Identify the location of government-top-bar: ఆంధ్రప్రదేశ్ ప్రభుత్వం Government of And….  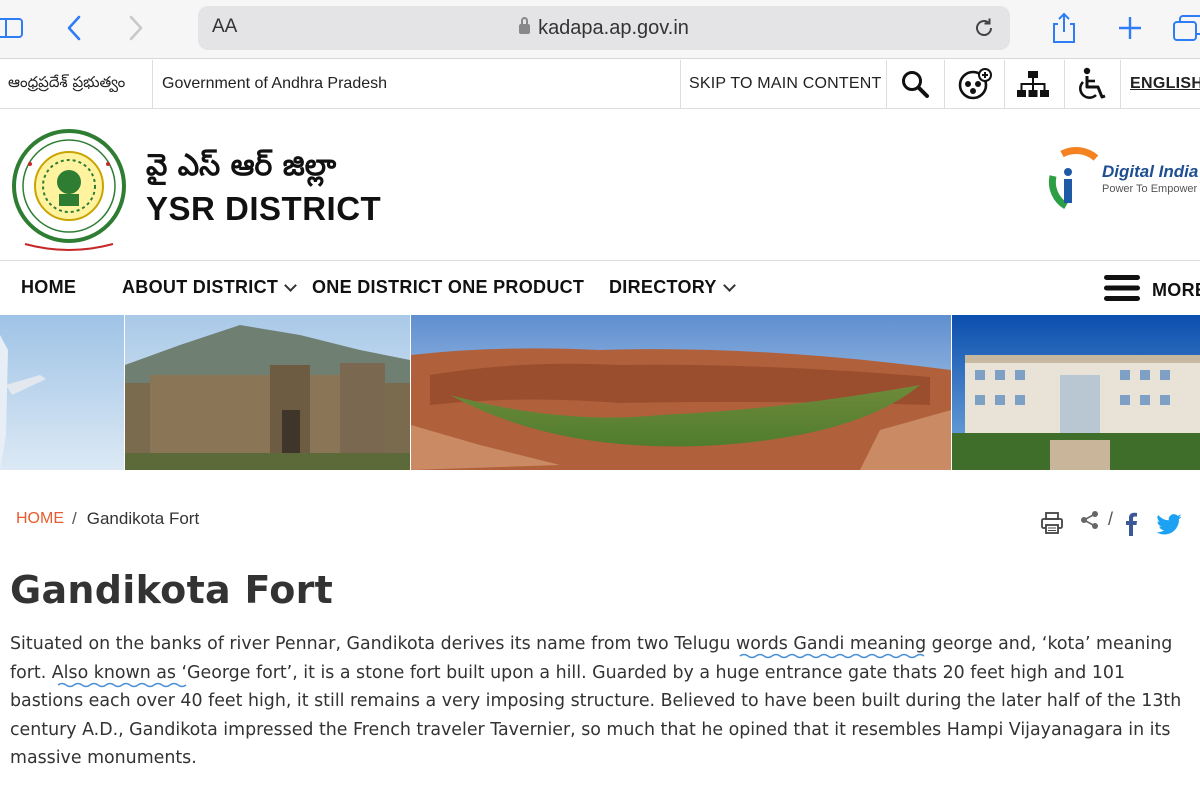
(600, 84).